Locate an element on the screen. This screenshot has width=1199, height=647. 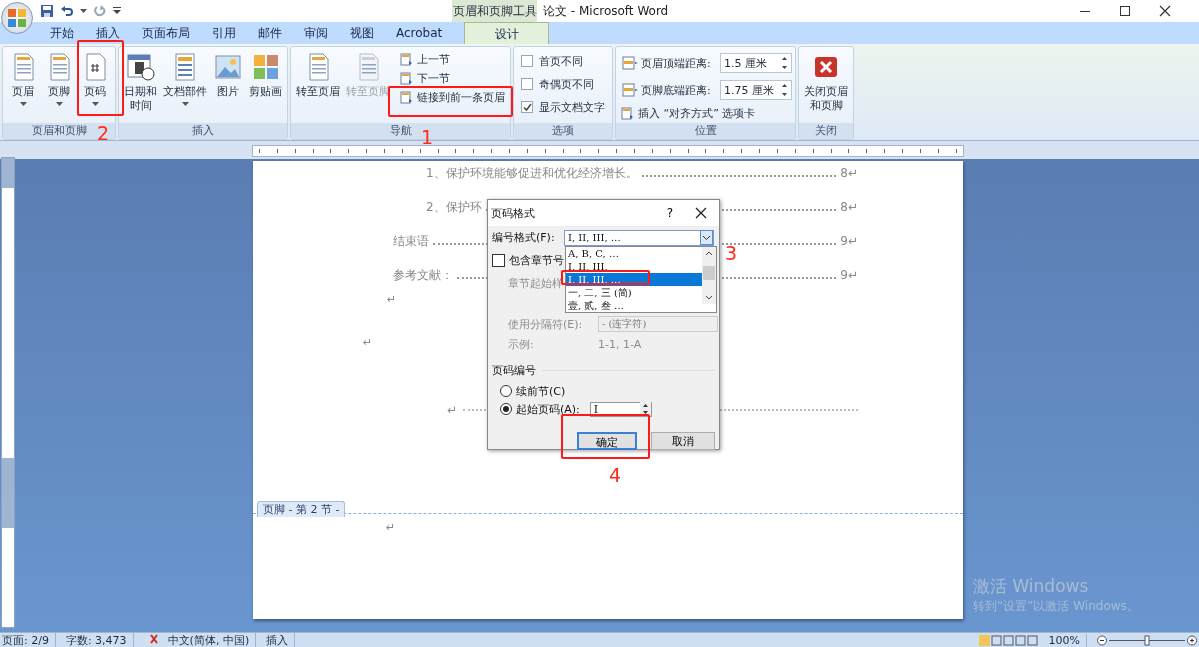
toc-entry: 2、保护环 is located at coordinates (454, 207).